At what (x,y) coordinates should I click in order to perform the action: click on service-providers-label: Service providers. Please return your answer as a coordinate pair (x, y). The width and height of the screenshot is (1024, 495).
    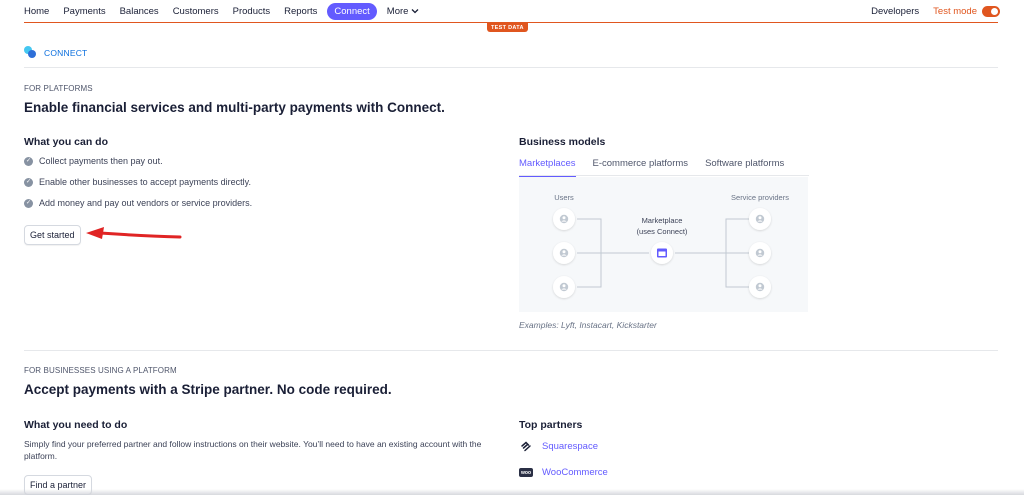
    Looking at the image, I should click on (760, 197).